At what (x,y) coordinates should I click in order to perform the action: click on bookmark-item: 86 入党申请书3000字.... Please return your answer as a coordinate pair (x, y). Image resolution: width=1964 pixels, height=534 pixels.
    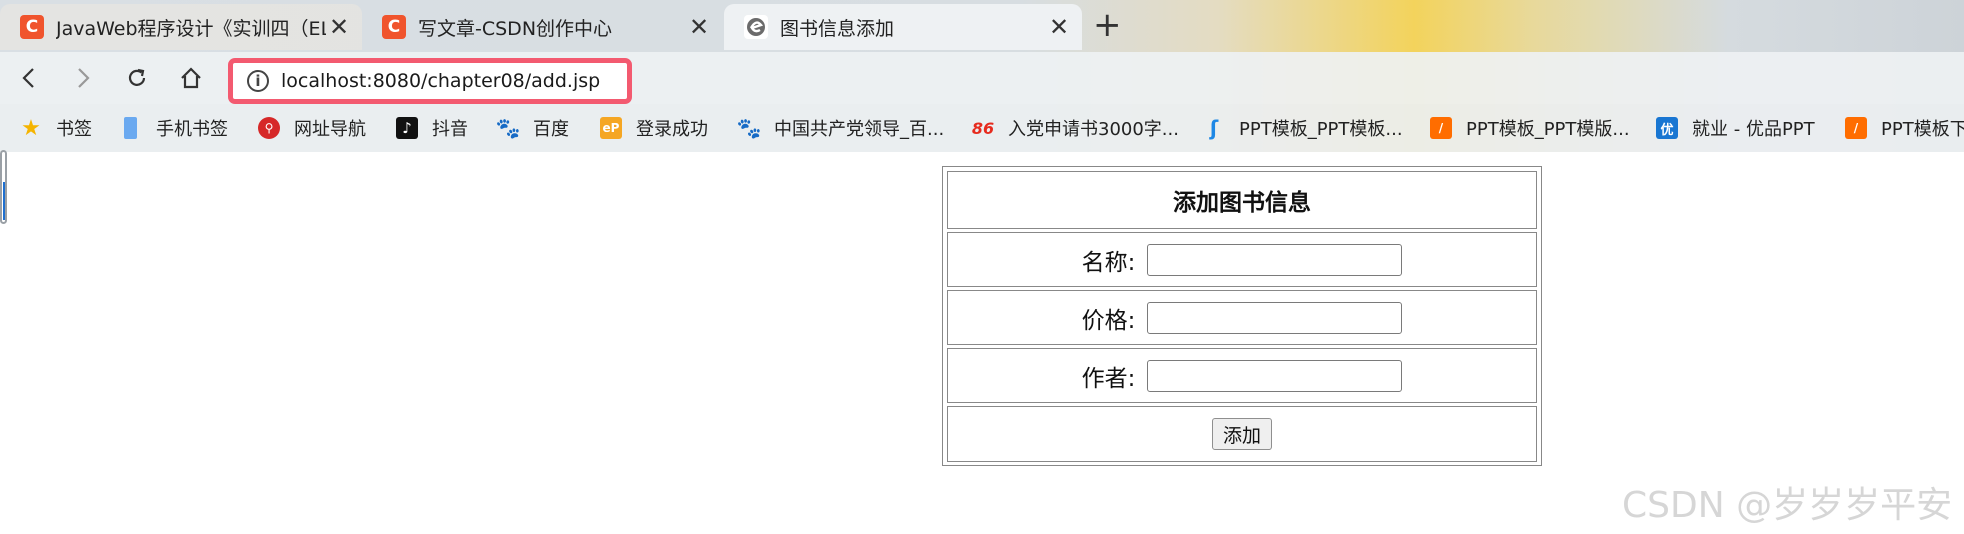
    Looking at the image, I should click on (1075, 128).